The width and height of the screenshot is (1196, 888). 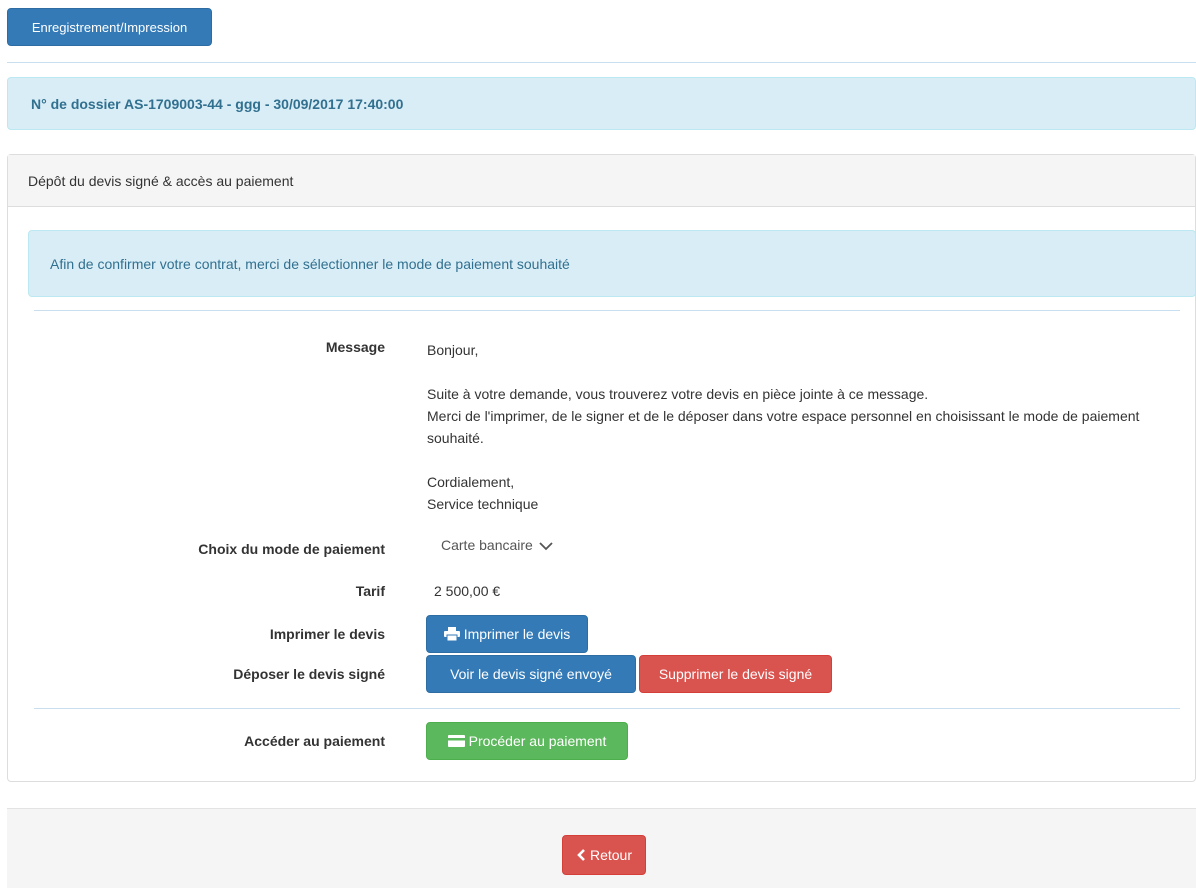 I want to click on proceed-payment-button: Procéder au paiement, so click(x=527, y=741).